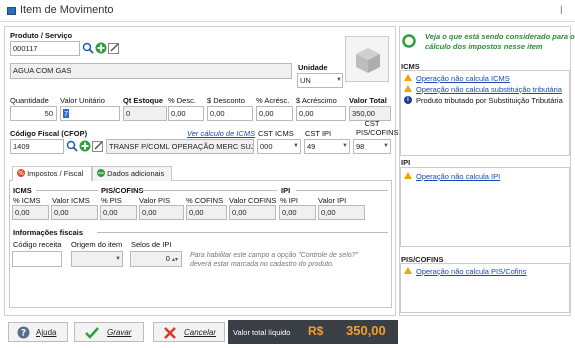 The height and width of the screenshot is (348, 575). I want to click on ring-icon, so click(409, 41).